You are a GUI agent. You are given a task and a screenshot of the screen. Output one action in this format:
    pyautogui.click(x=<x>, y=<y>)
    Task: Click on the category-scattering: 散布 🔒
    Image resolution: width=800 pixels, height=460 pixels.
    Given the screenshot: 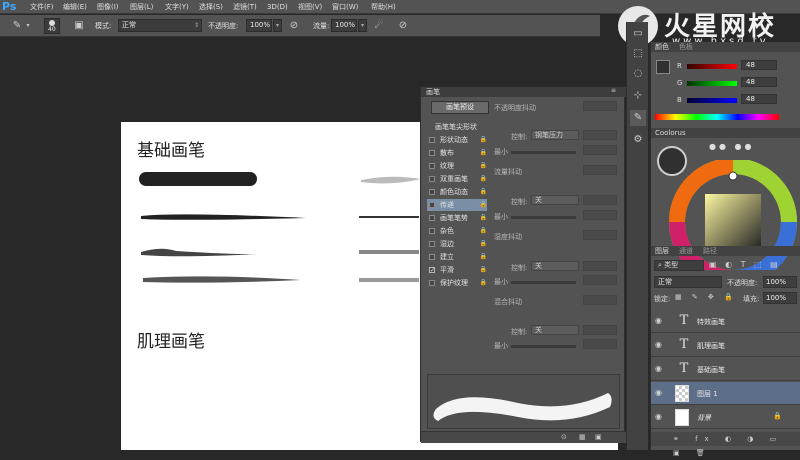 What is the action you would take?
    pyautogui.click(x=457, y=153)
    